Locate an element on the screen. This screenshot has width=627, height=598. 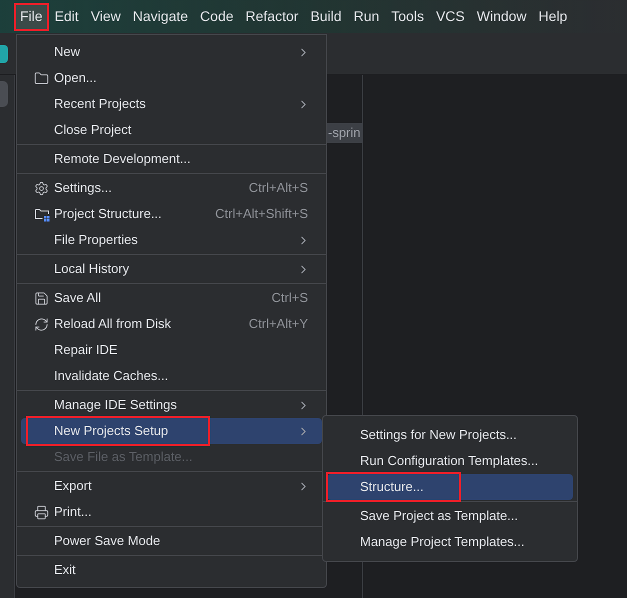
menu-bar-item: VCS is located at coordinates (450, 16).